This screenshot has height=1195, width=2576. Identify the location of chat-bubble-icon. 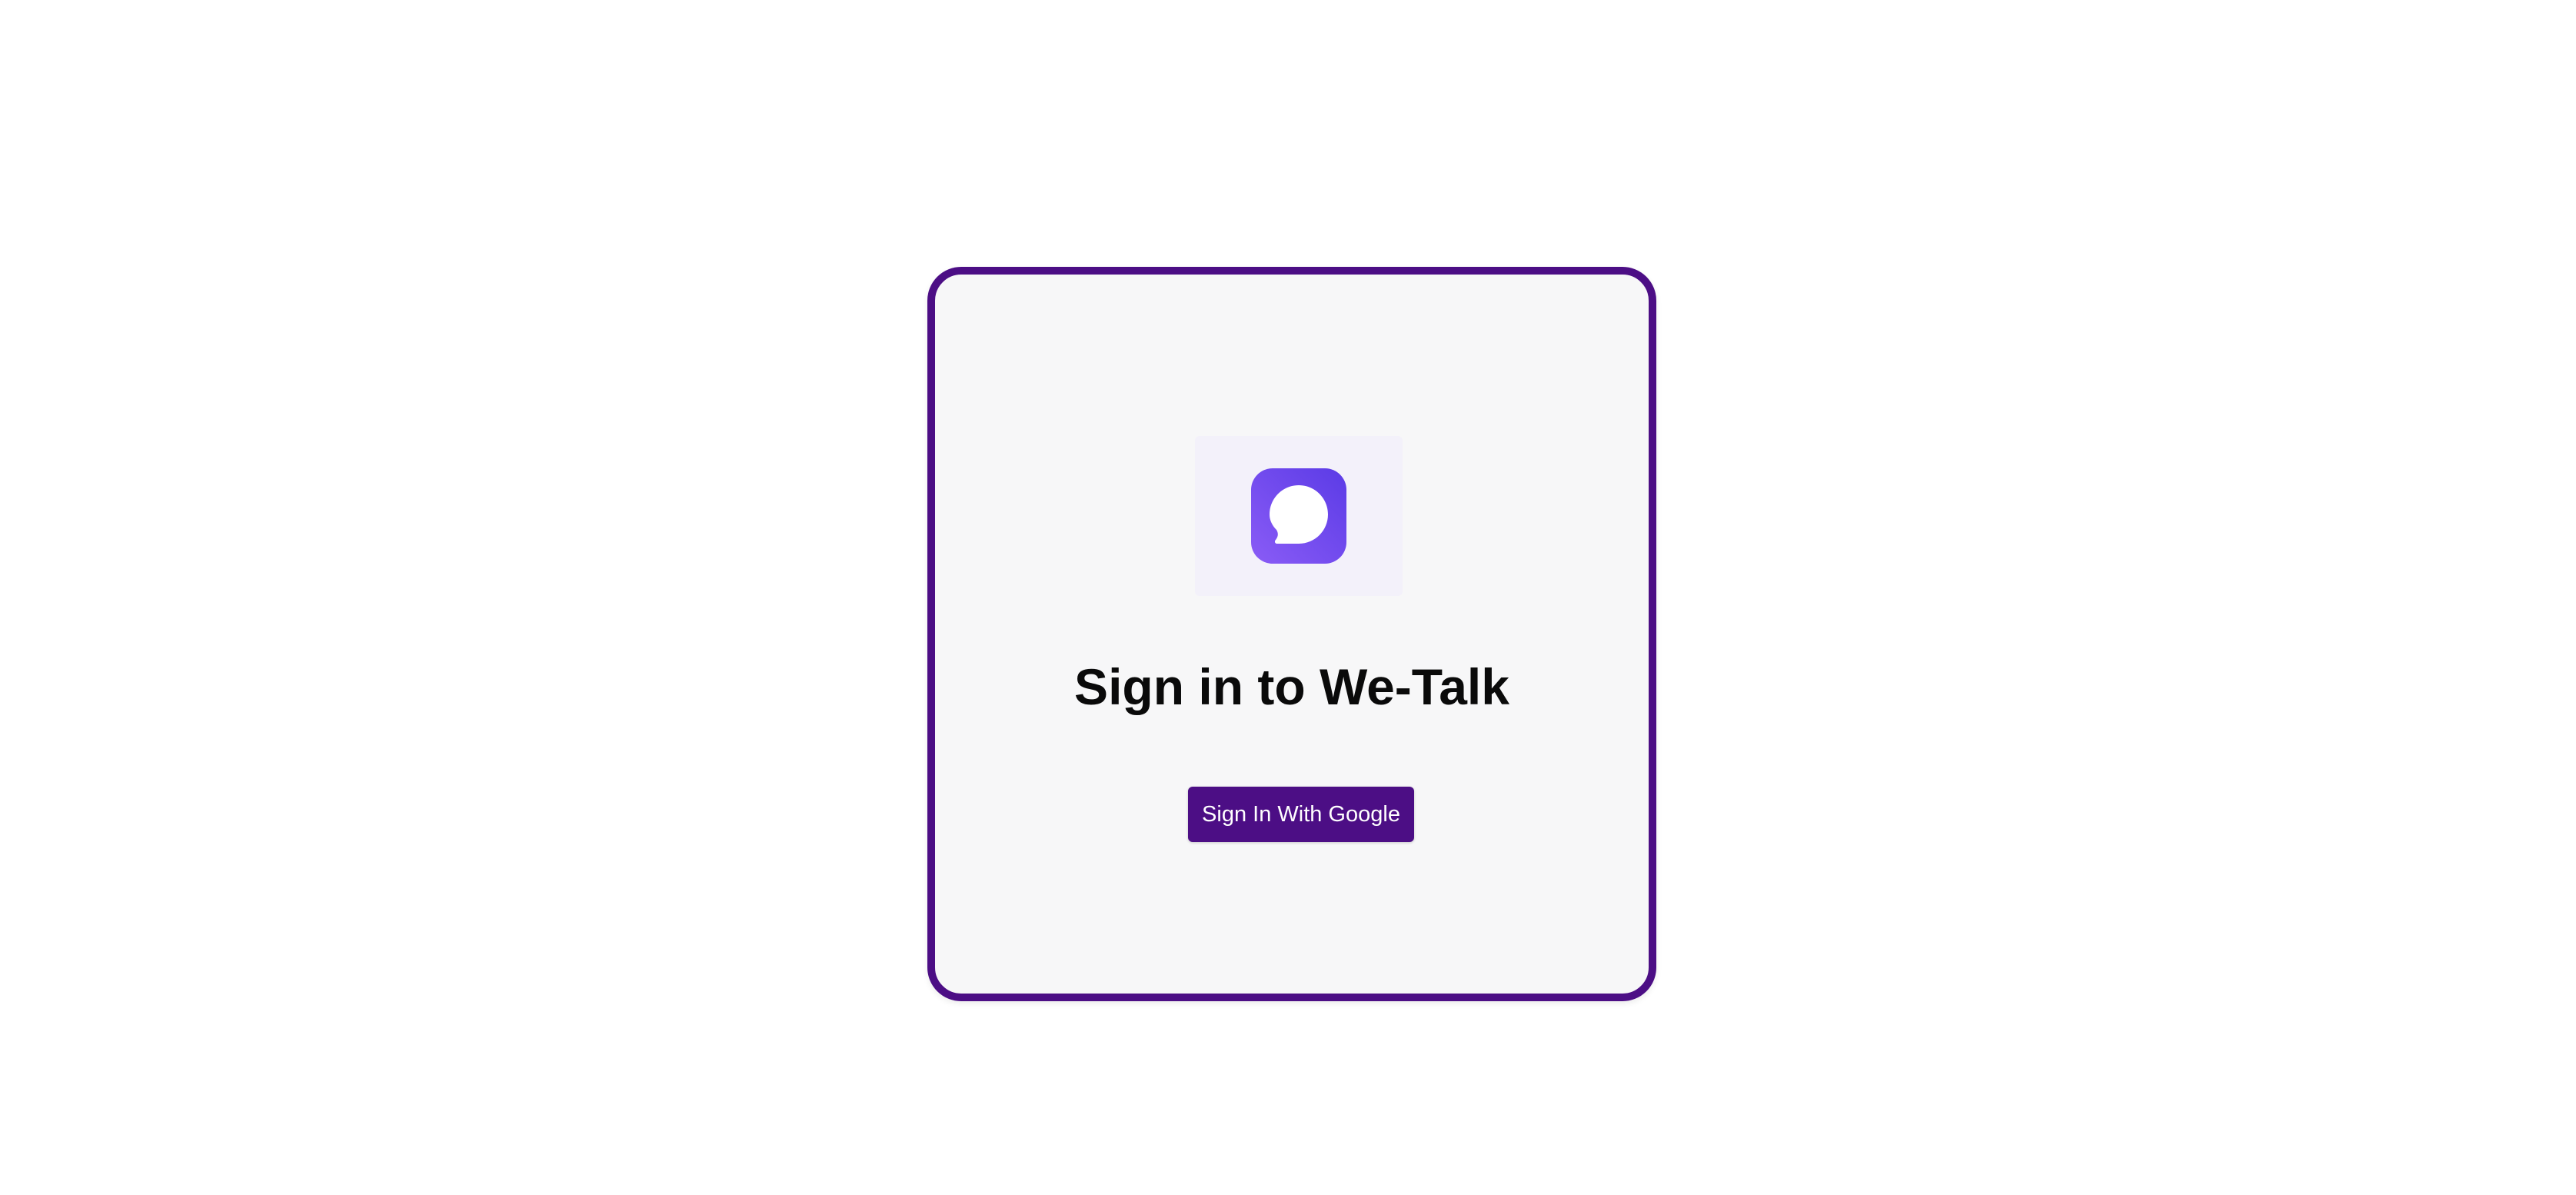
(1298, 516).